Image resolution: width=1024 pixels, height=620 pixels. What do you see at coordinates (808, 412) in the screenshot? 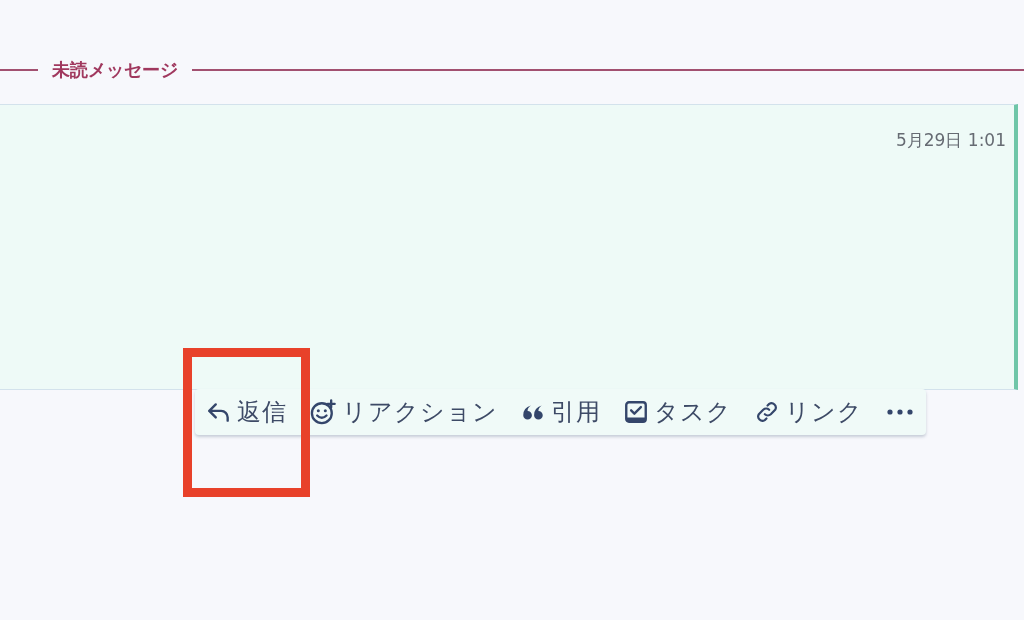
I see `link-button: リンク` at bounding box center [808, 412].